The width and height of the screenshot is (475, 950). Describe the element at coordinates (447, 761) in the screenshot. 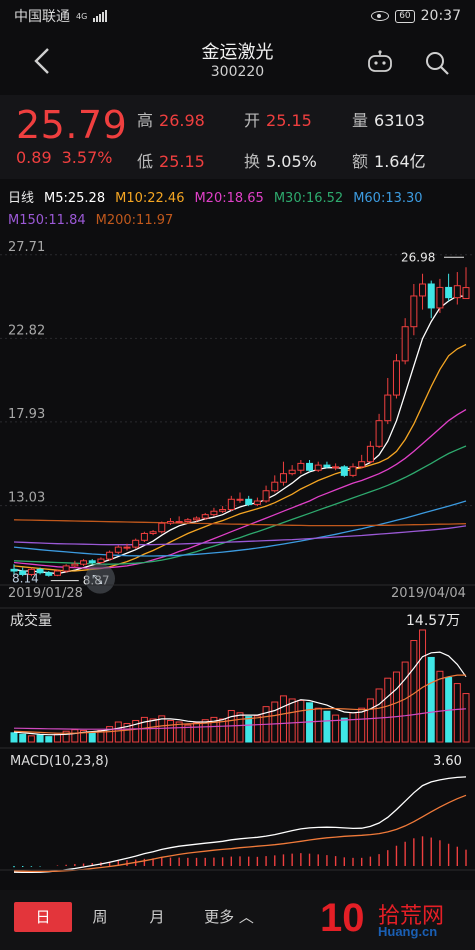

I see `macd-value: 3.60` at that location.